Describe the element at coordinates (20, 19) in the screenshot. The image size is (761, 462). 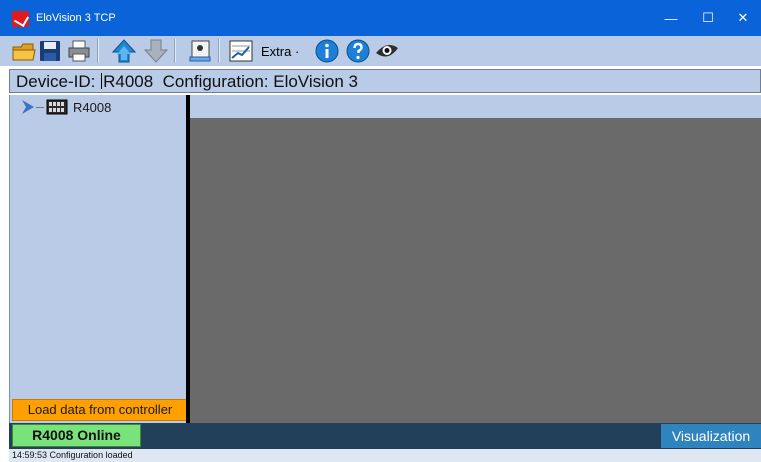
I see `app-logo-icon` at that location.